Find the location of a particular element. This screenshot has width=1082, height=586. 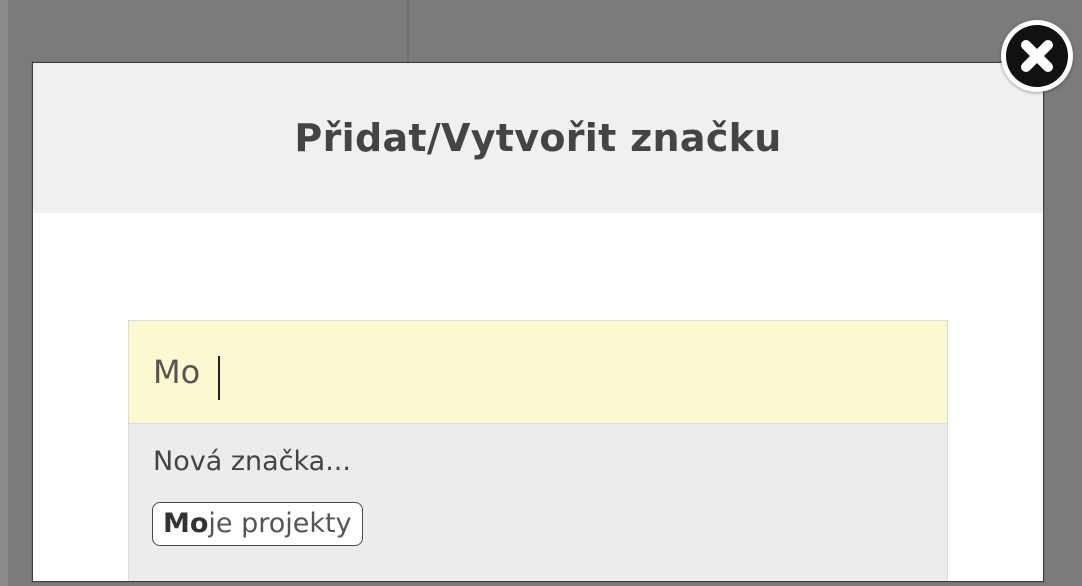

tag-suggestion-rest: je projekty is located at coordinates (280, 523).